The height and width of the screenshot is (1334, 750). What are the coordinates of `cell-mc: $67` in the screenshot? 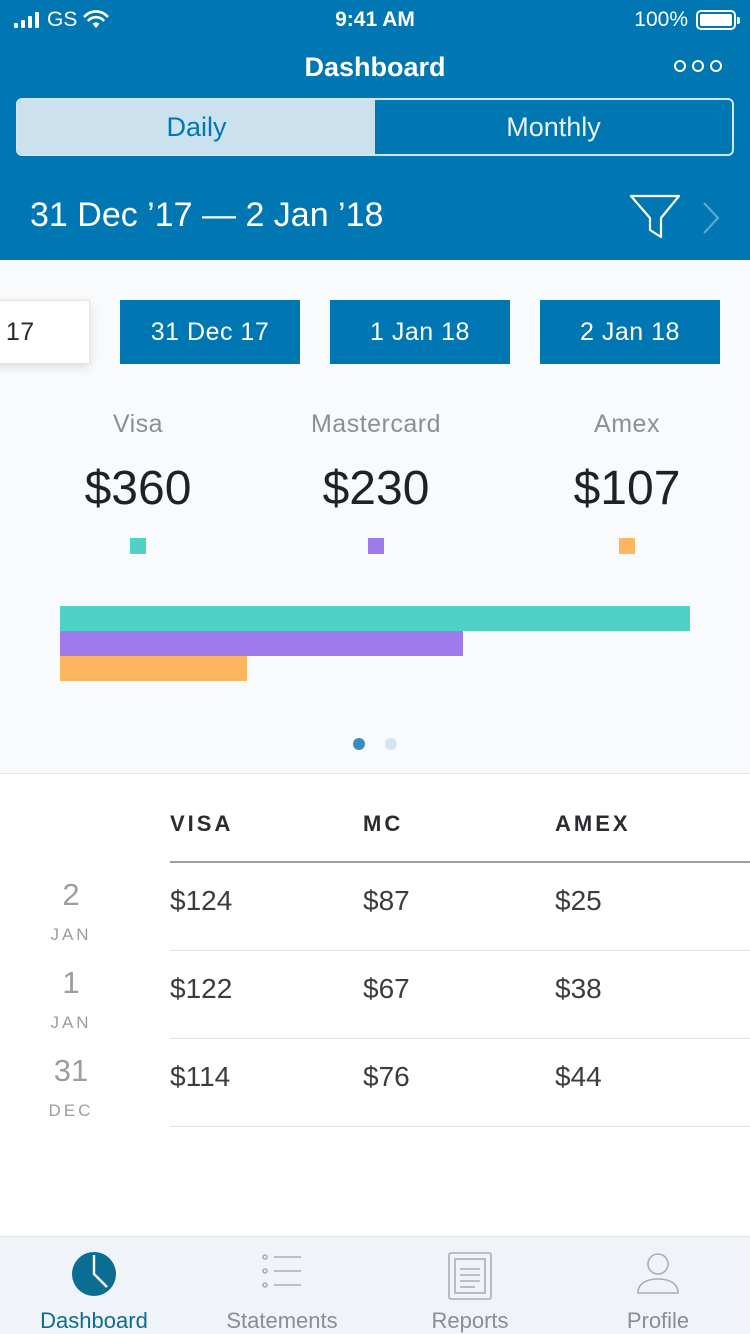 It's located at (386, 988).